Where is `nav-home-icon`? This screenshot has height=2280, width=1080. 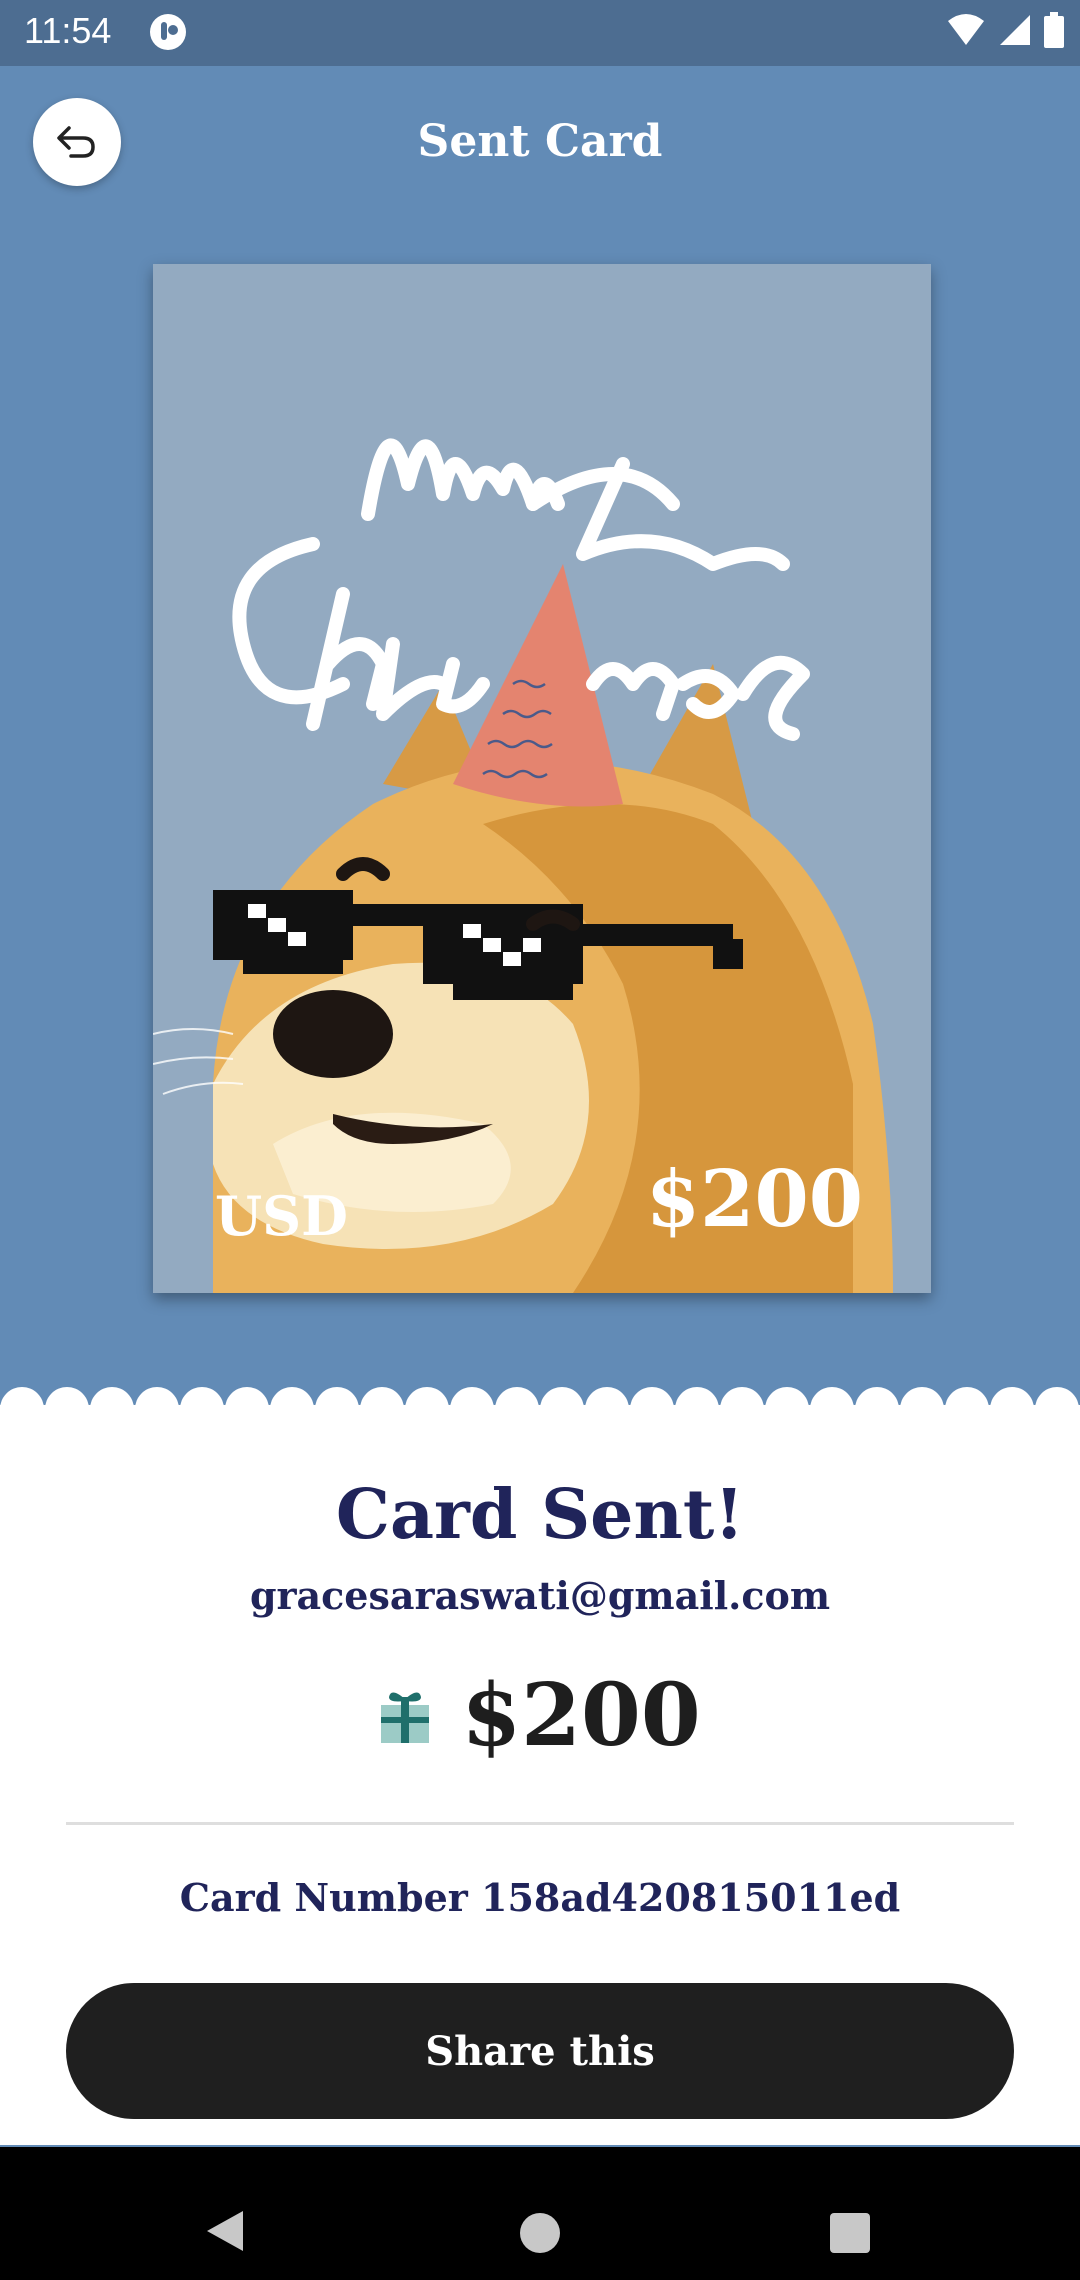 nav-home-icon is located at coordinates (540, 2233).